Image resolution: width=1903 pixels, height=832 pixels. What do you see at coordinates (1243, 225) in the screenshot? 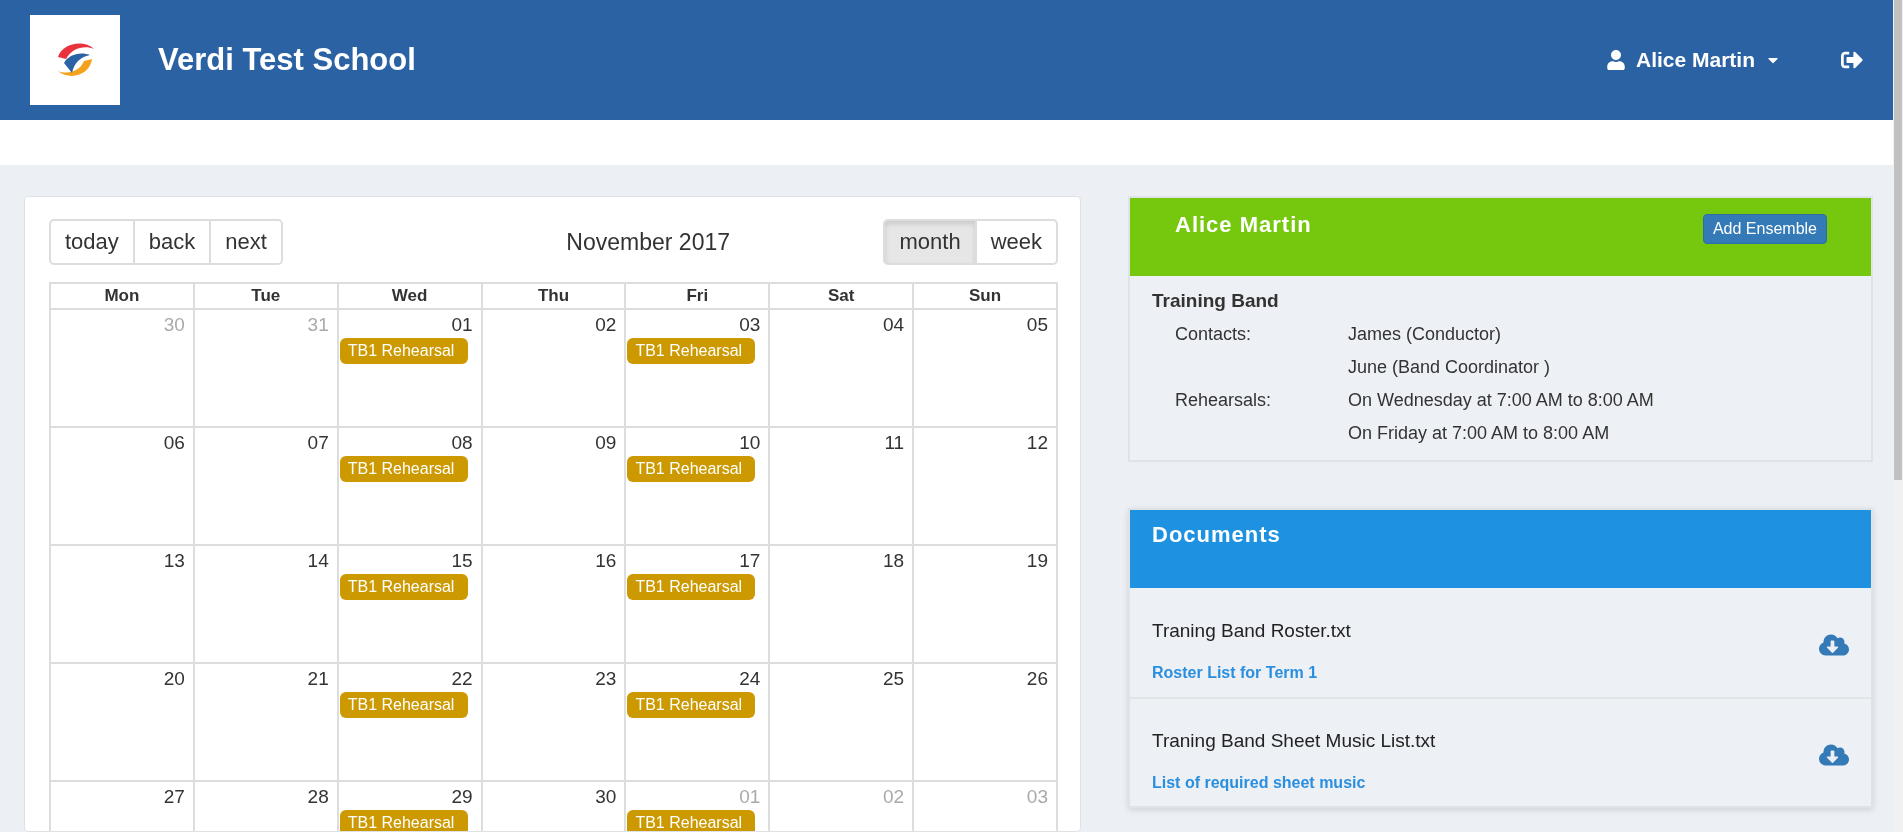
I see `profile-name: Alice Martin` at bounding box center [1243, 225].